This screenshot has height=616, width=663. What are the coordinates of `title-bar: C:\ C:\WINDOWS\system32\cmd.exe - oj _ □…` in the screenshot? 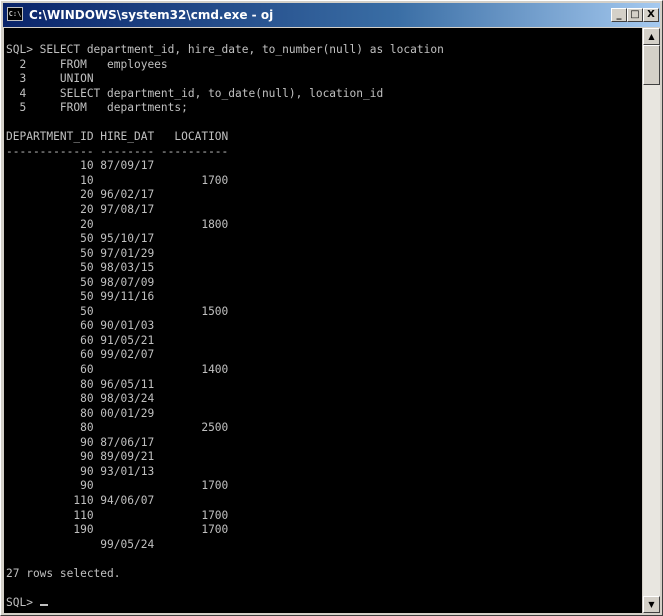 It's located at (331, 15).